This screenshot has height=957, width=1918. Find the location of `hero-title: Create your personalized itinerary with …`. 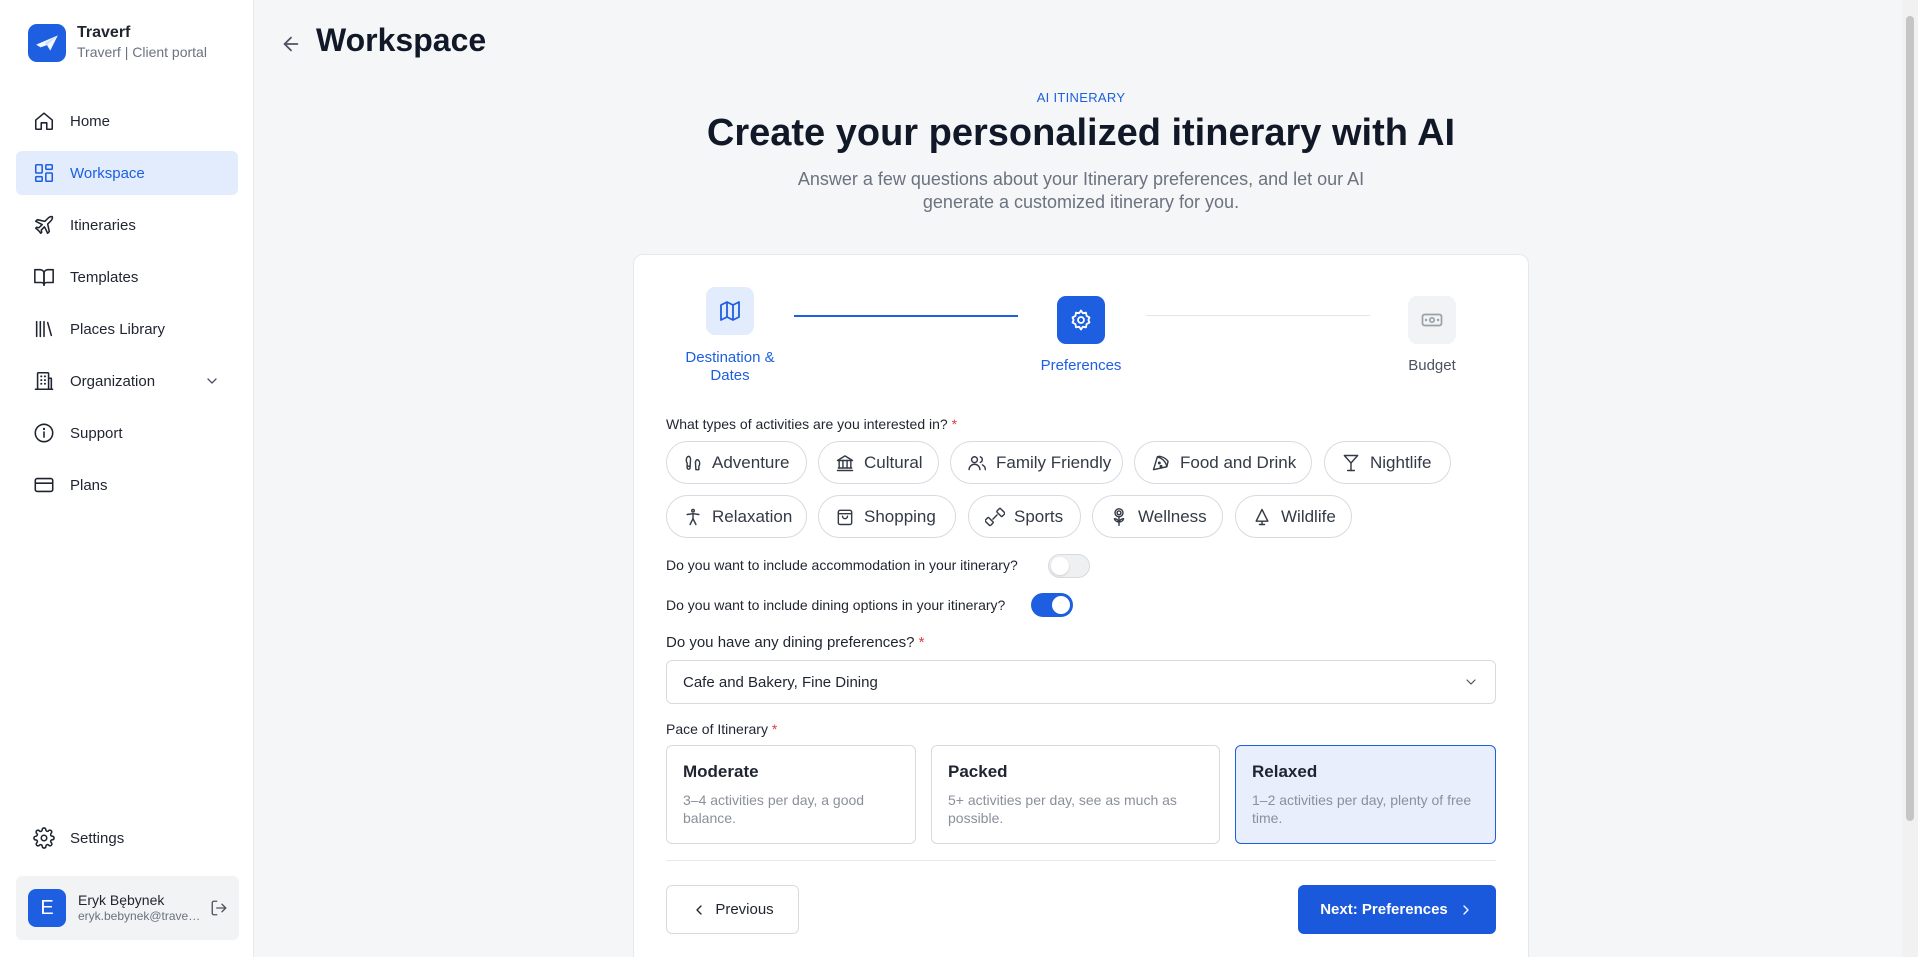

hero-title: Create your personalized itinerary with … is located at coordinates (1081, 133).